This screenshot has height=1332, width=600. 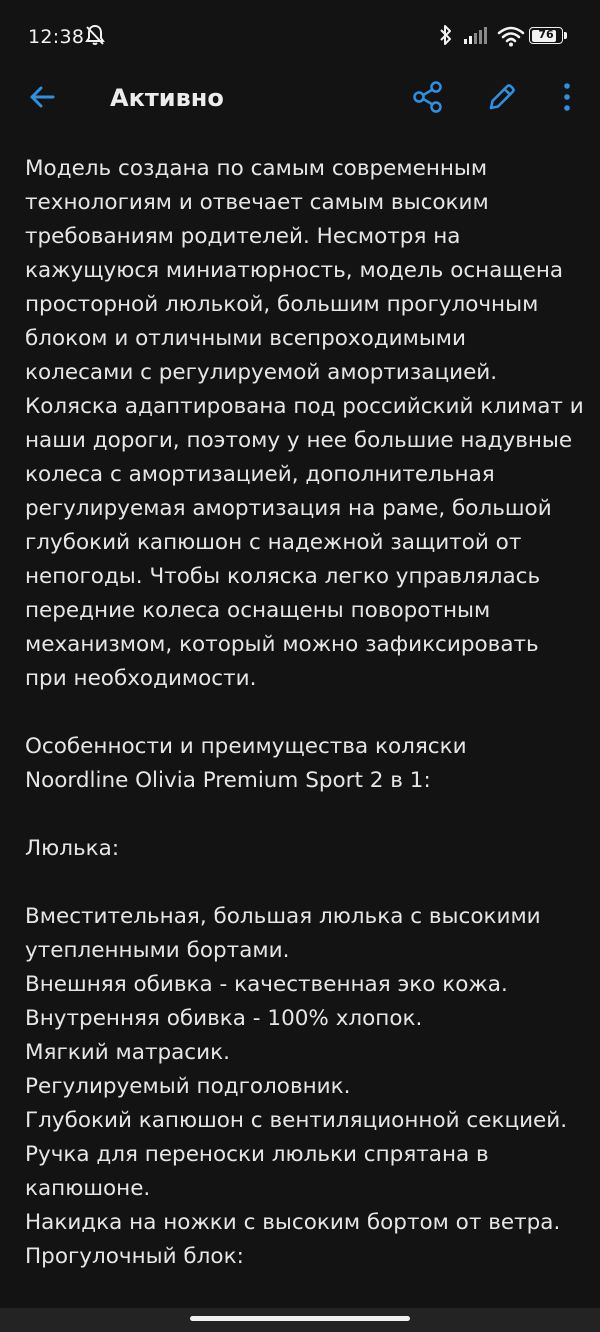 I want to click on text-line: при необходимости., so click(x=141, y=678).